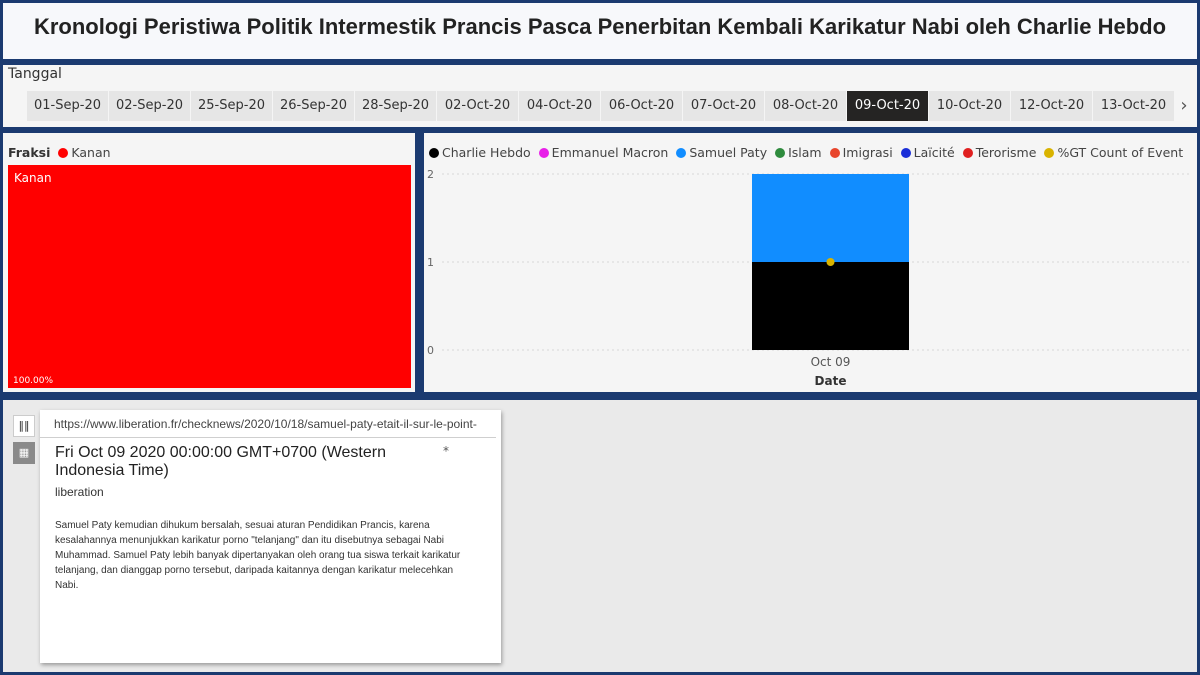 The height and width of the screenshot is (675, 1200). I want to click on y-tick-label: 2, so click(430, 174).